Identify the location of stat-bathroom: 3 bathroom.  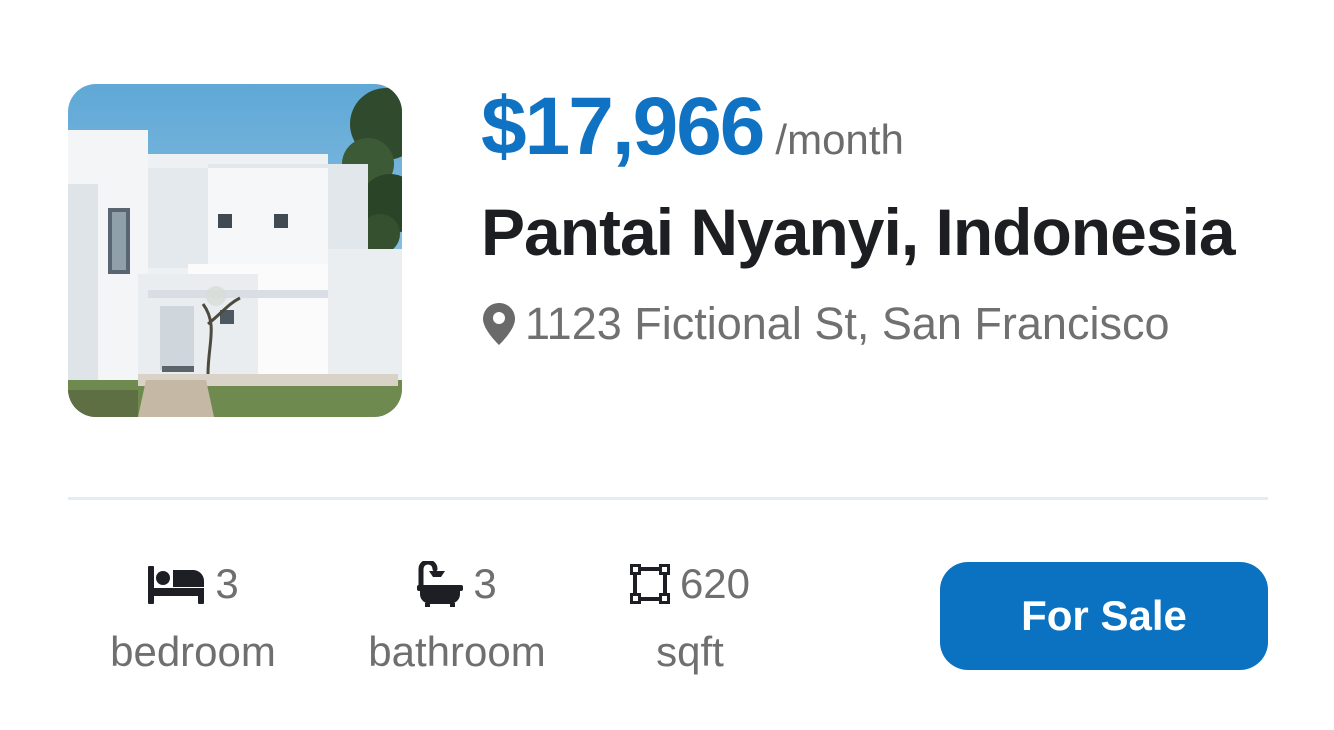
(457, 618).